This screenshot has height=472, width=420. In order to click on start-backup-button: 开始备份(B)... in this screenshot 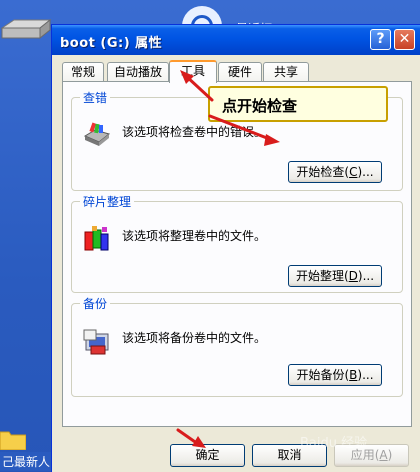, I will do `click(335, 375)`.